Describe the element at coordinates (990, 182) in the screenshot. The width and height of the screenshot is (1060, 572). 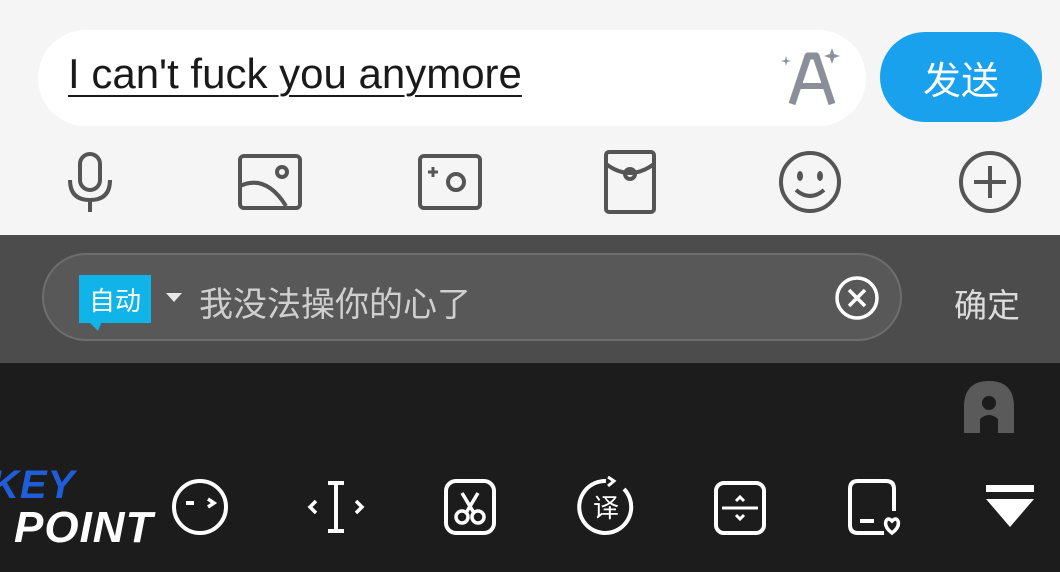
I see `plus-icon` at that location.